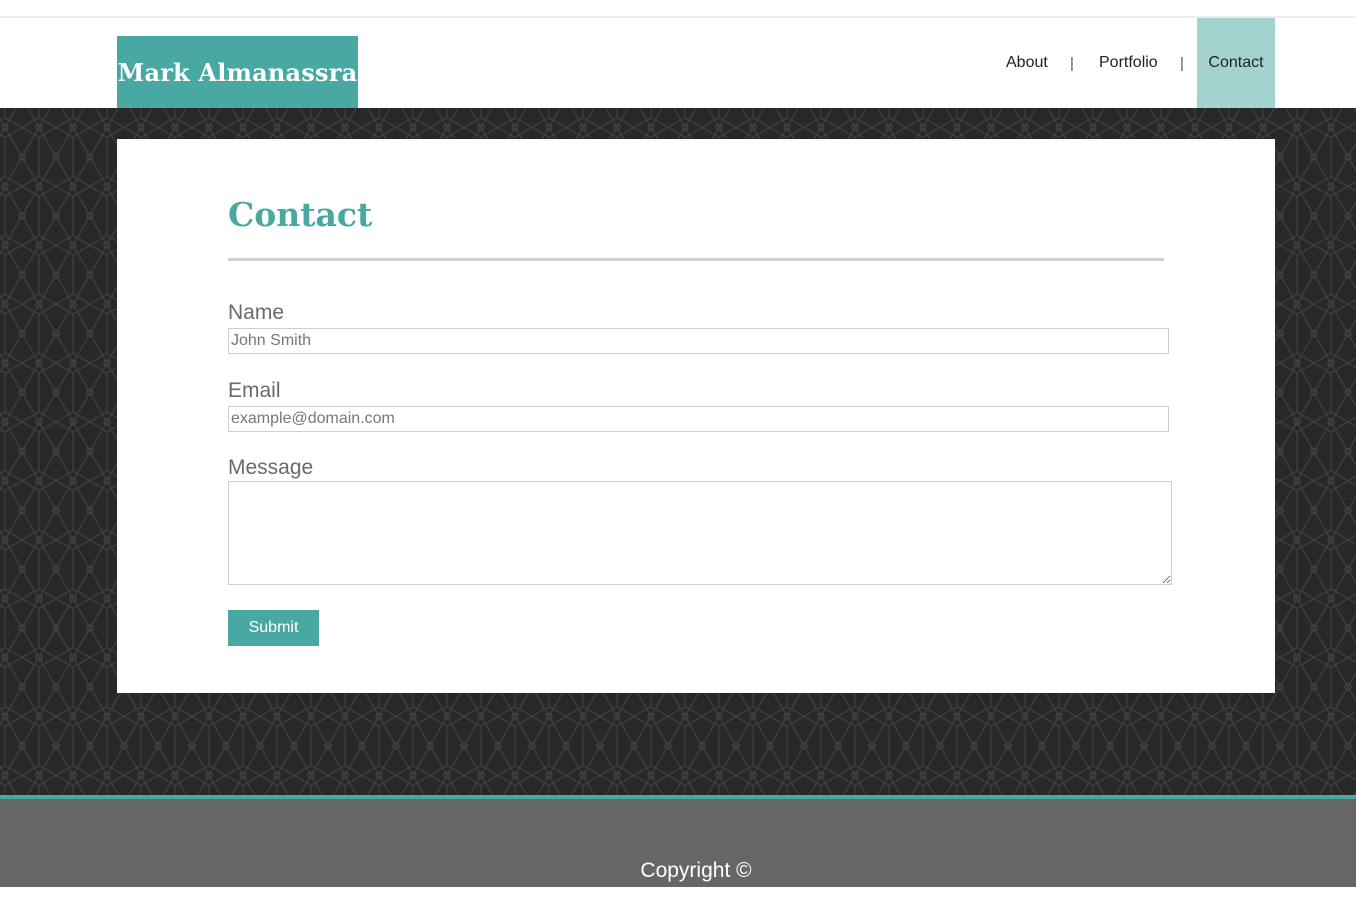 The height and width of the screenshot is (904, 1356). I want to click on site-logo: Mark Almanassra, so click(237, 72).